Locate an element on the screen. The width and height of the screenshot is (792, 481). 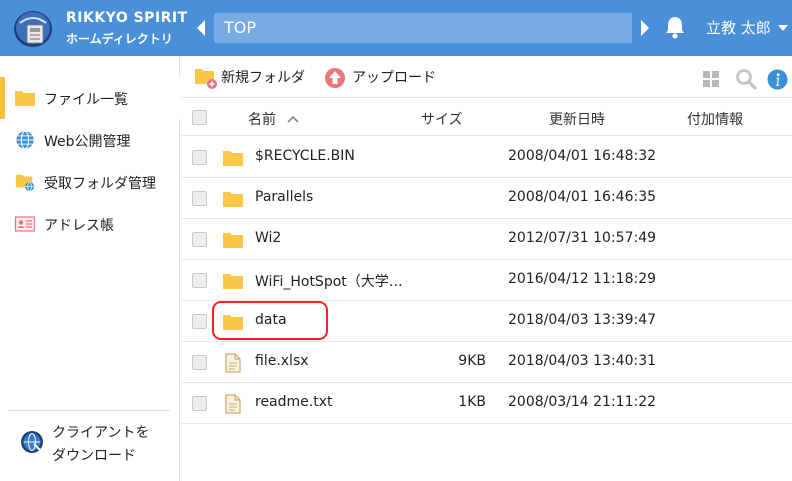
sidebar-item-file-list: ファイル一覧 is located at coordinates (90, 98).